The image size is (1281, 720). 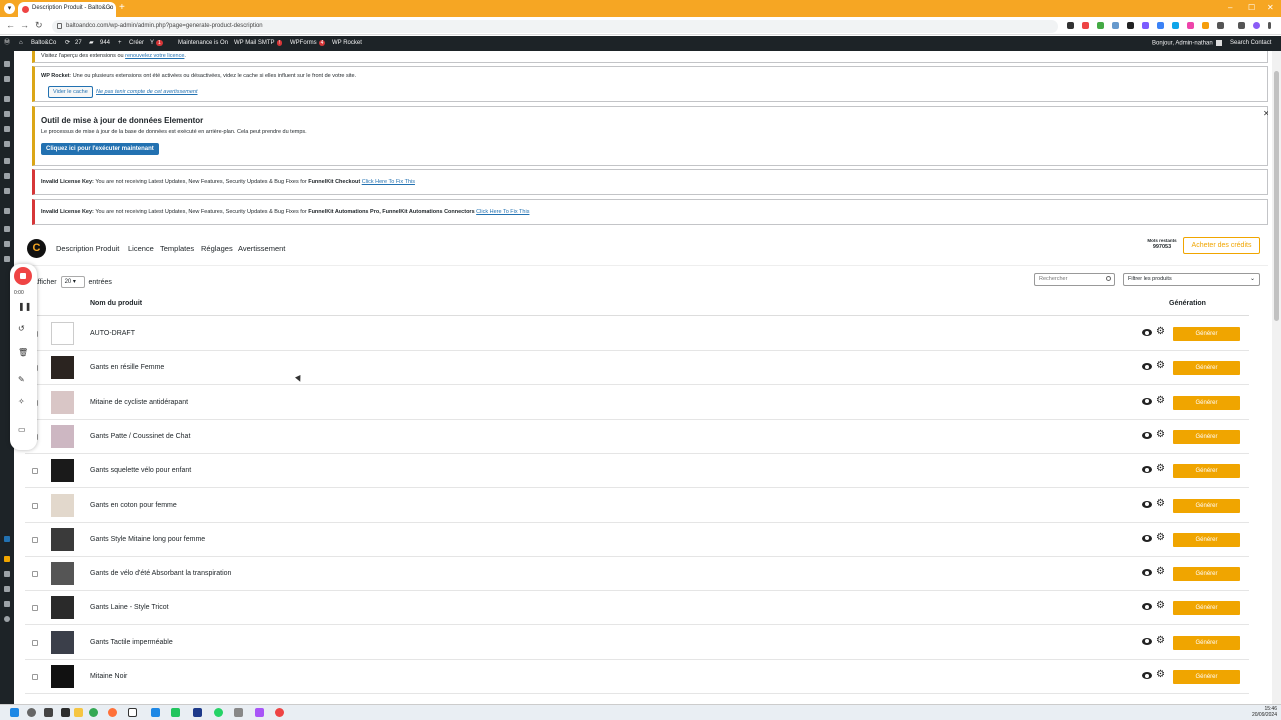 What do you see at coordinates (7, 64) in the screenshot?
I see `dashboard-icon` at bounding box center [7, 64].